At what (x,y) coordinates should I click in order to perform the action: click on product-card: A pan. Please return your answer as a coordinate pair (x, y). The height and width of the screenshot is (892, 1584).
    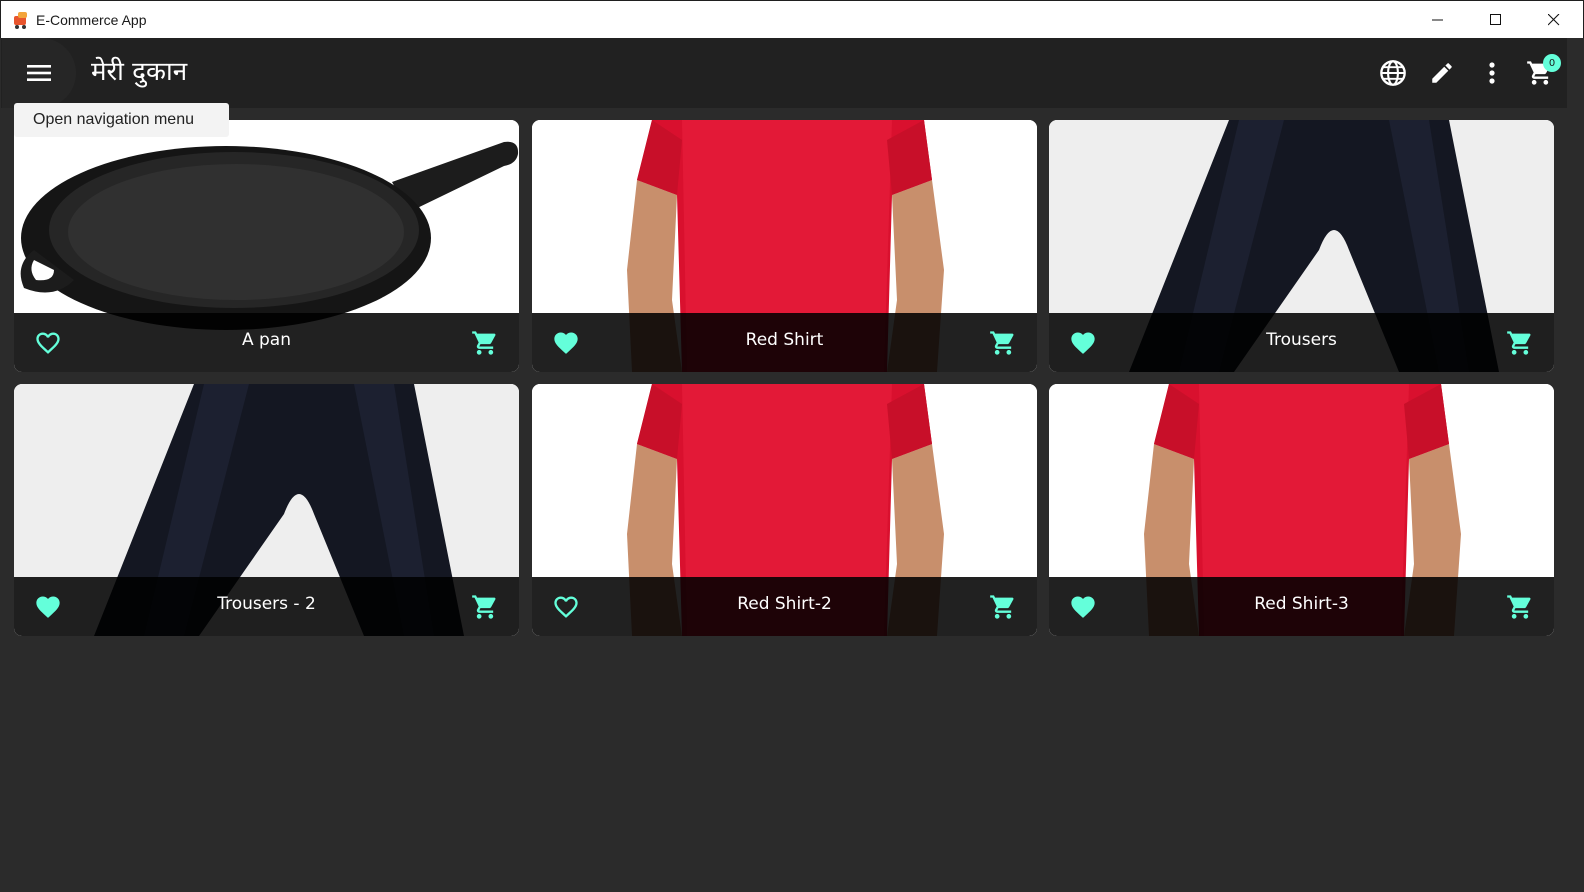
    Looking at the image, I should click on (266, 246).